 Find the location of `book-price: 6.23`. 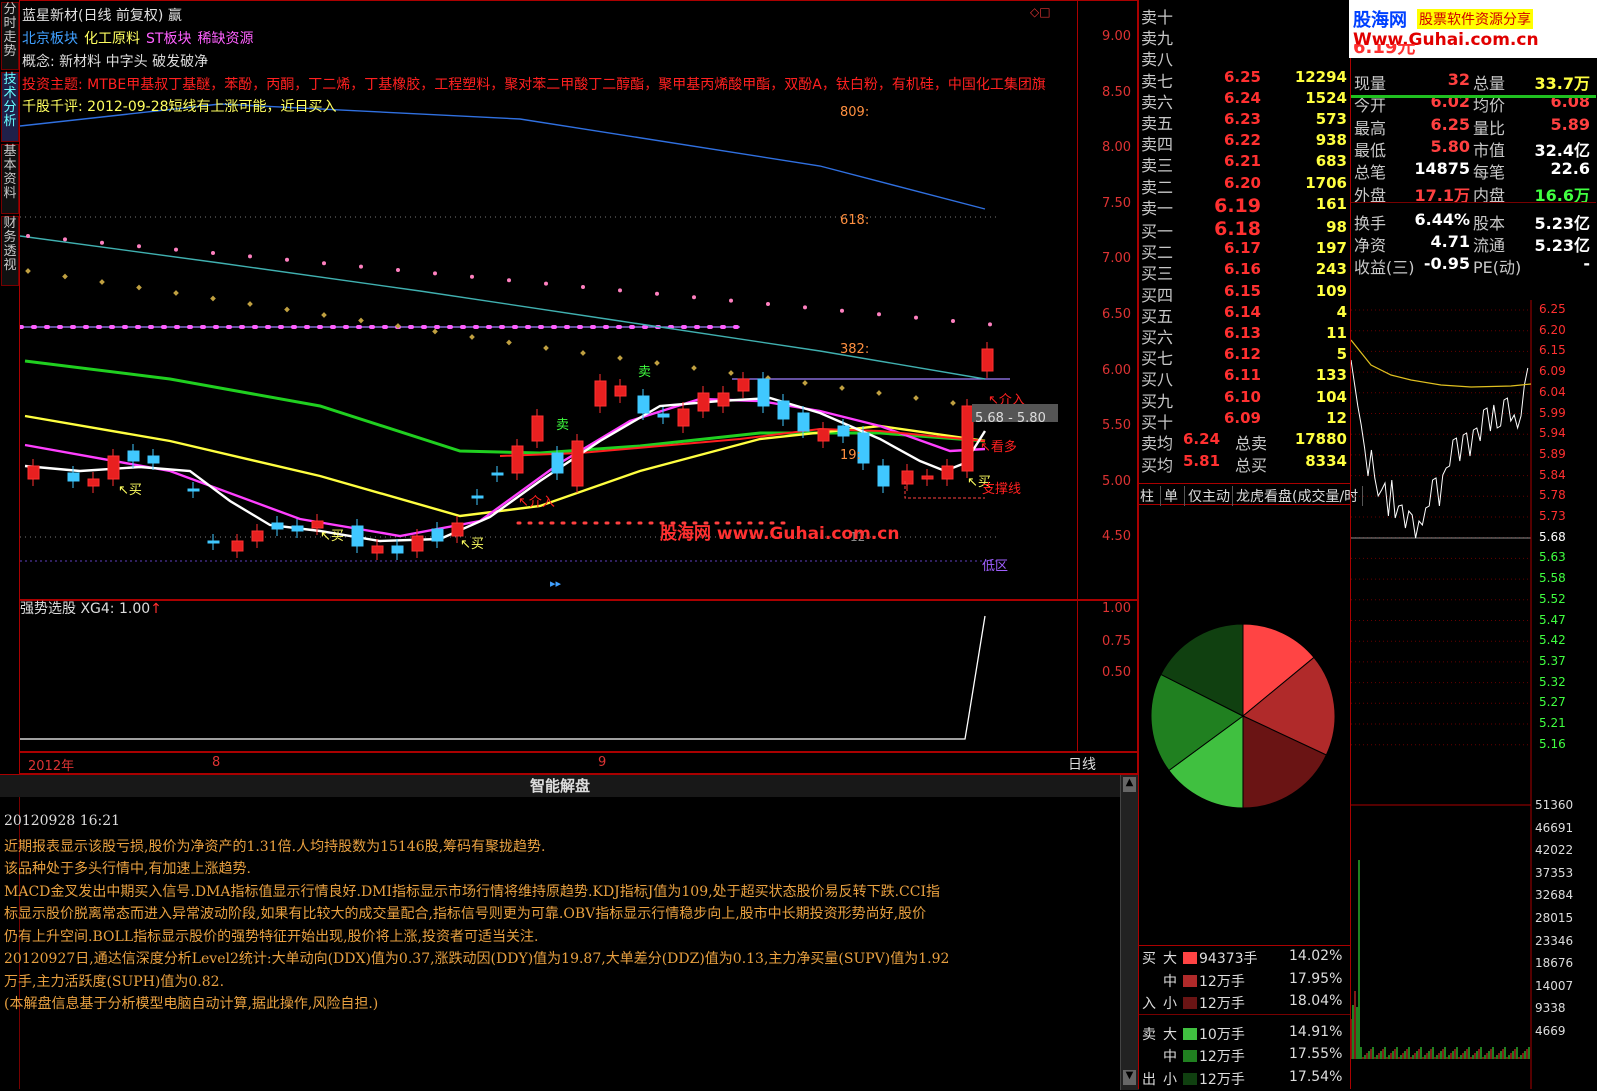

book-price: 6.23 is located at coordinates (1242, 119).